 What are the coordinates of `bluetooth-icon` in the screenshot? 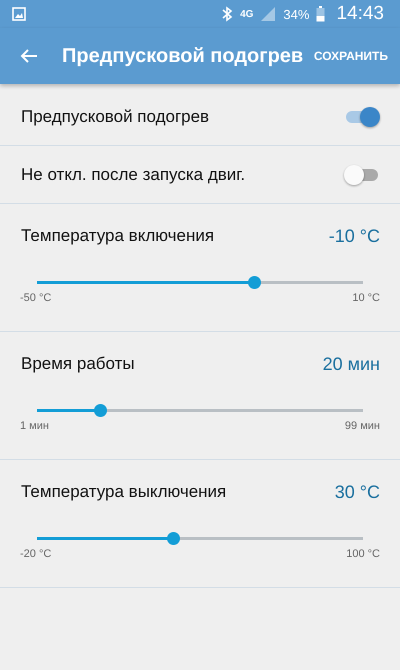 It's located at (227, 14).